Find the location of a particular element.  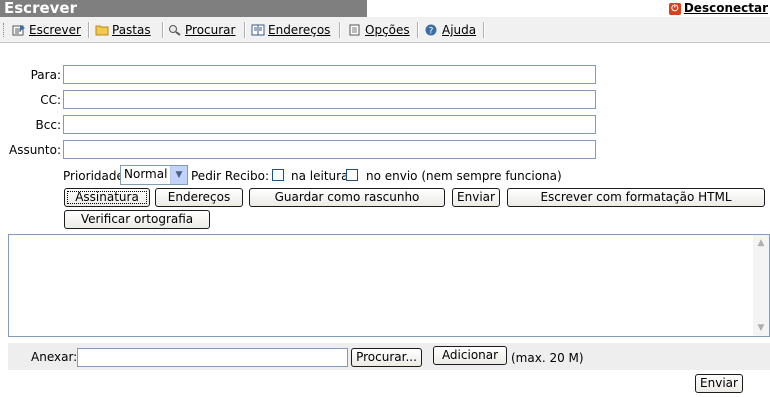

logout-label: Desconectar is located at coordinates (726, 8).